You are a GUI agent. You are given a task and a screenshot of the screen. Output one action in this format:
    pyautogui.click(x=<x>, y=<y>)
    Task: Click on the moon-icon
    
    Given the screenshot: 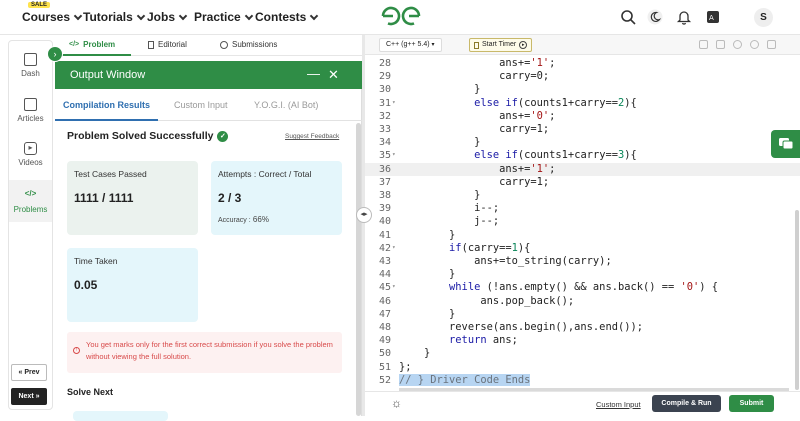 What is the action you would take?
    pyautogui.click(x=655, y=17)
    